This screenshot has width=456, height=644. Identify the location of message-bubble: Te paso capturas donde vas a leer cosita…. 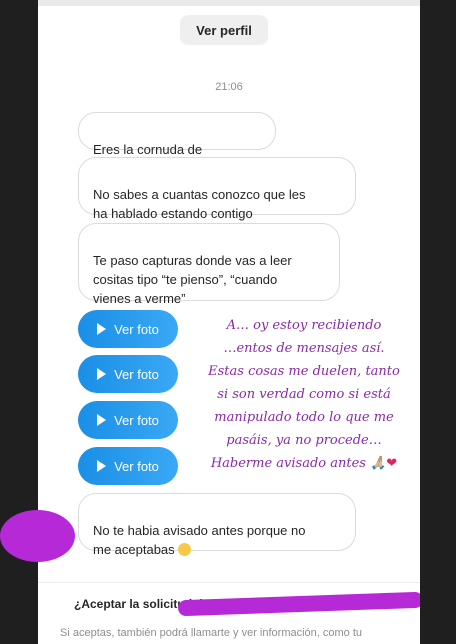
(209, 264).